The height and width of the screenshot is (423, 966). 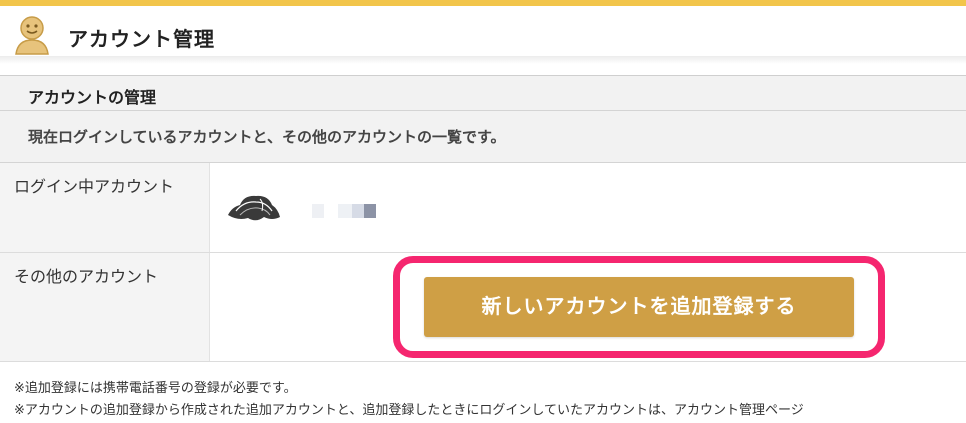 What do you see at coordinates (155, 388) in the screenshot?
I see `note-line: ※追加登録には携帯電話番号の登録が必要です。` at bounding box center [155, 388].